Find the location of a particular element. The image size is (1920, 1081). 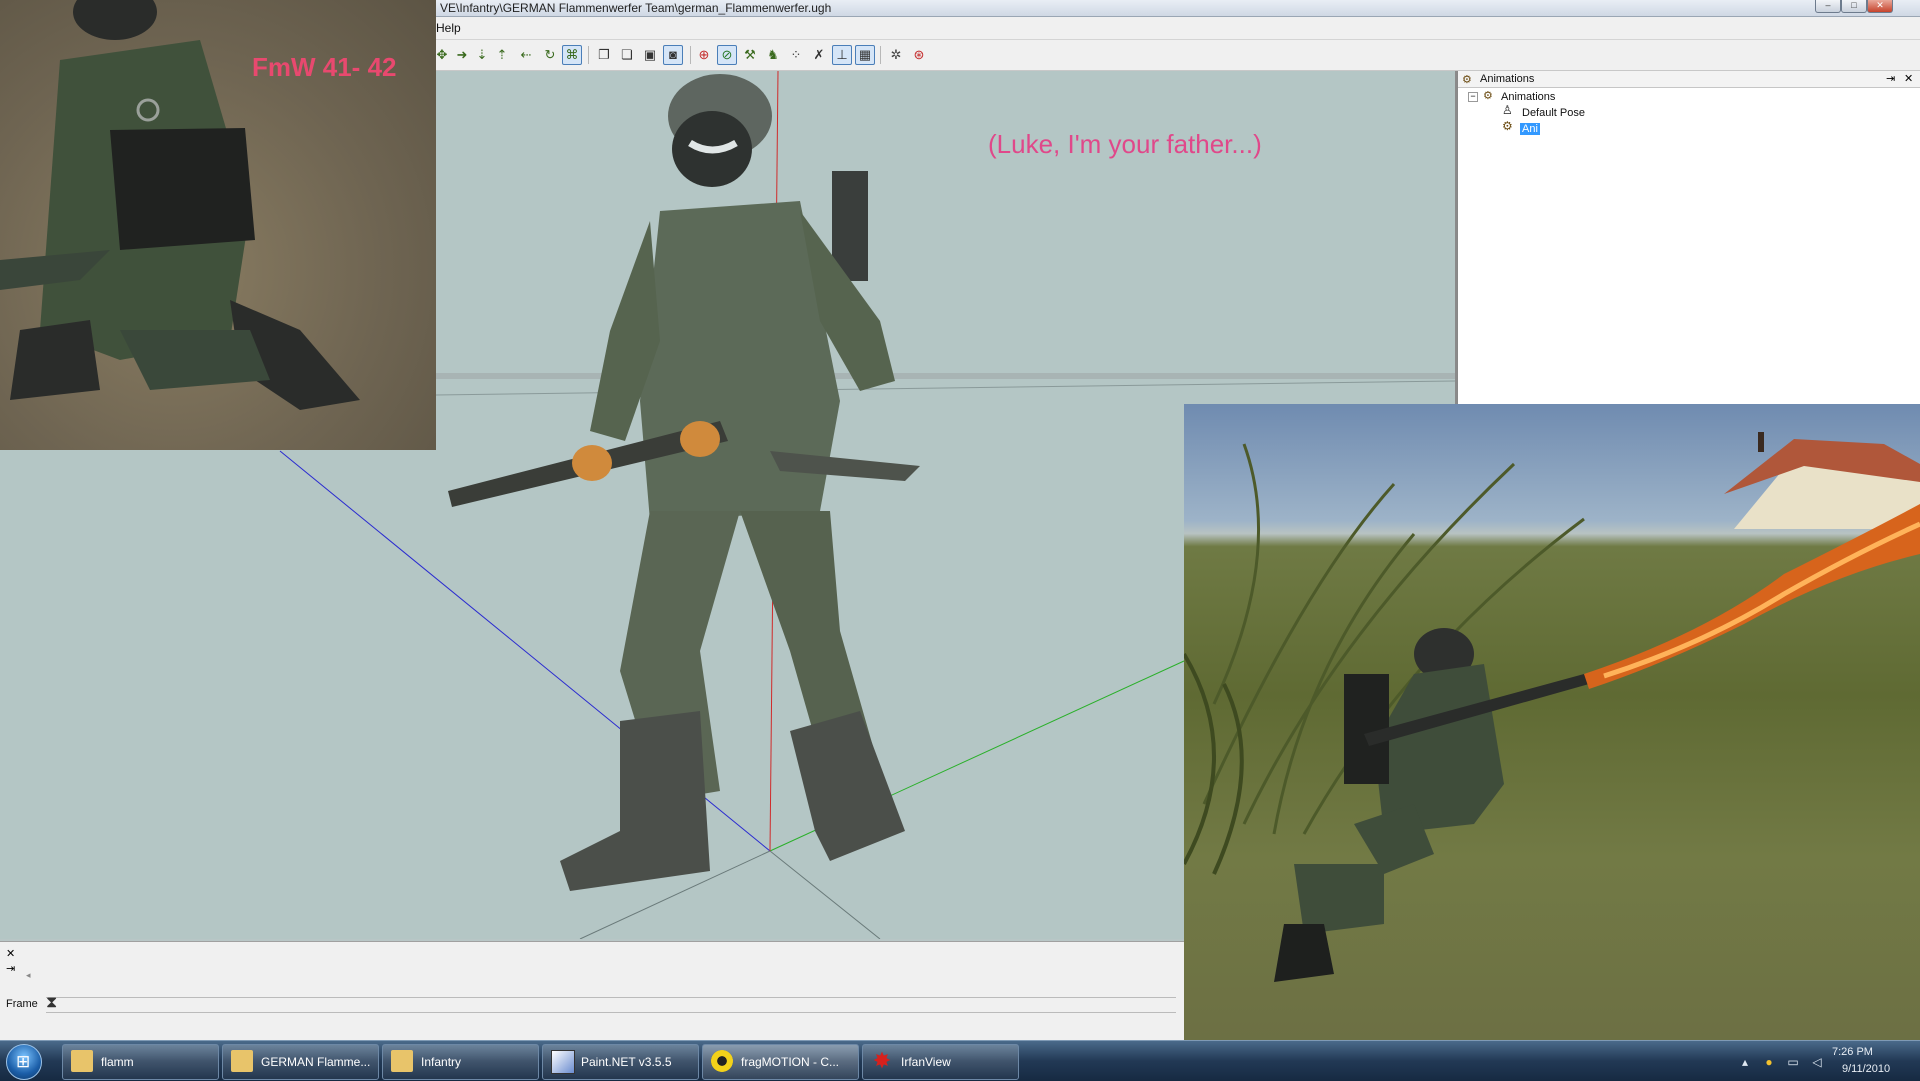

bone-tool-icon: ⚒ is located at coordinates (750, 55).